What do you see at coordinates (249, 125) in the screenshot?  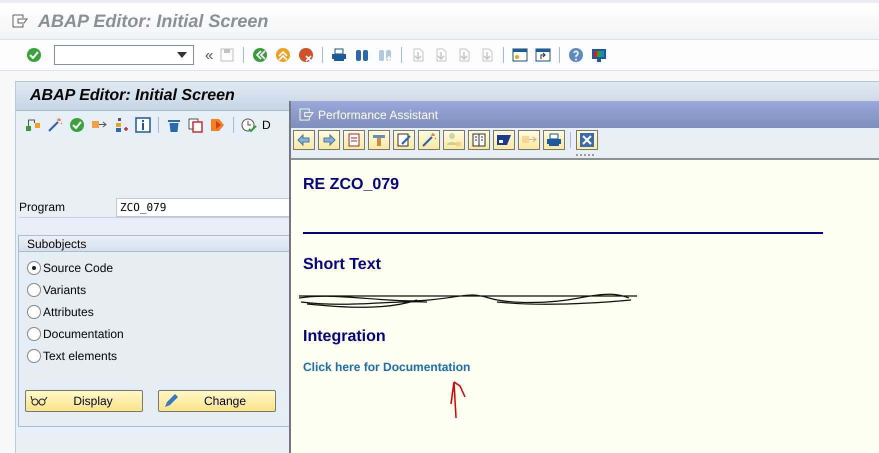 I see `clock-check-icon` at bounding box center [249, 125].